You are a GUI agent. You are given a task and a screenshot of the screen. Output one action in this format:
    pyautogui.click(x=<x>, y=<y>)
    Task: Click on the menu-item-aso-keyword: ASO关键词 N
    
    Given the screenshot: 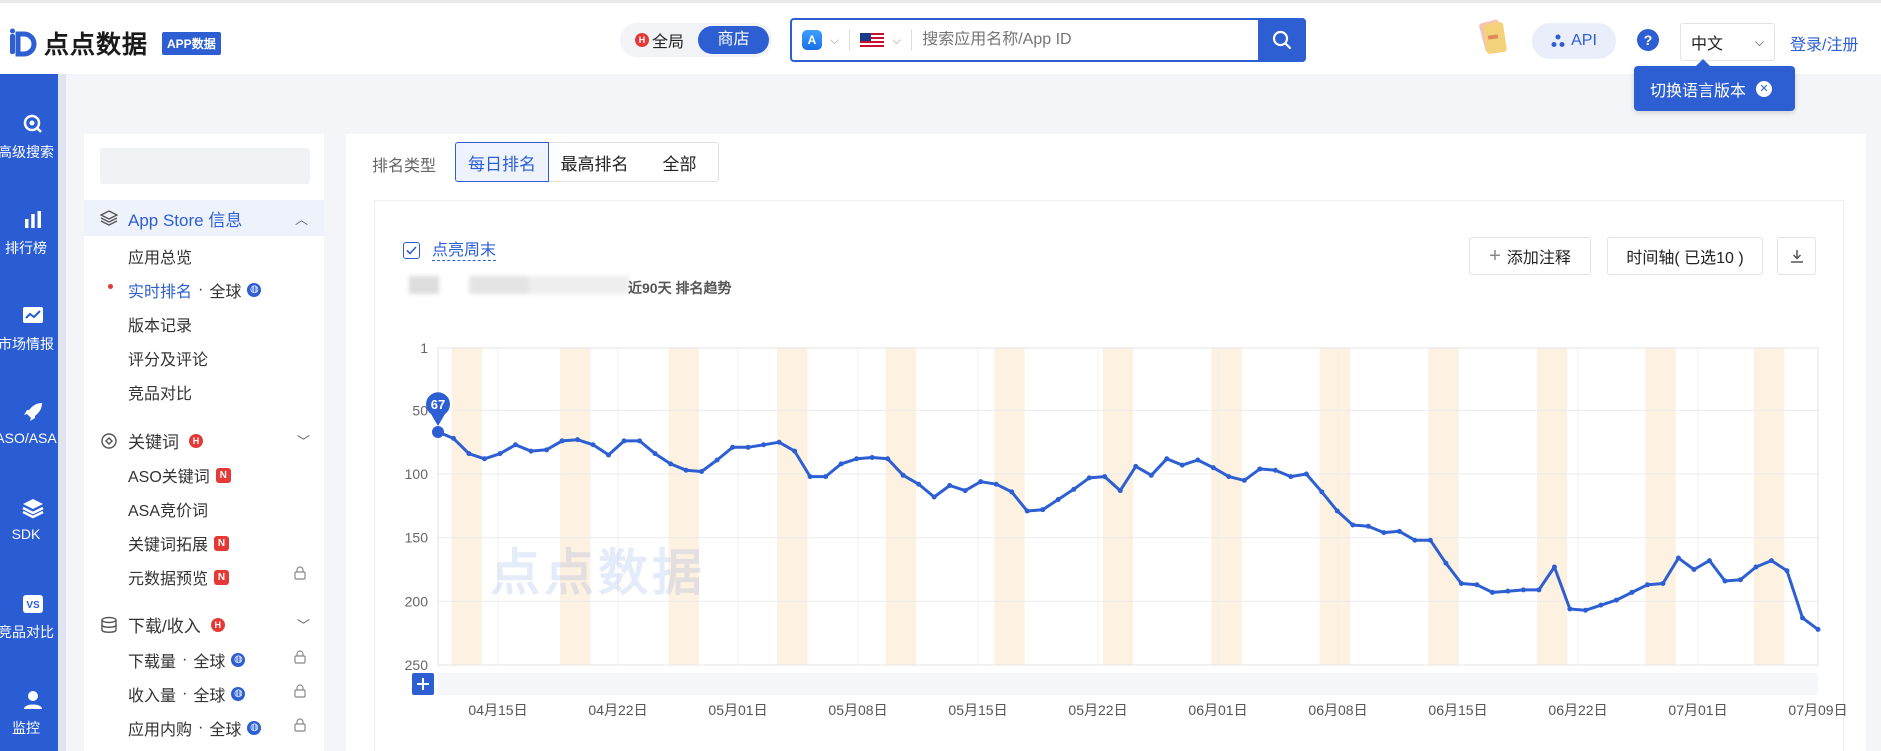 What is the action you would take?
    pyautogui.click(x=179, y=475)
    